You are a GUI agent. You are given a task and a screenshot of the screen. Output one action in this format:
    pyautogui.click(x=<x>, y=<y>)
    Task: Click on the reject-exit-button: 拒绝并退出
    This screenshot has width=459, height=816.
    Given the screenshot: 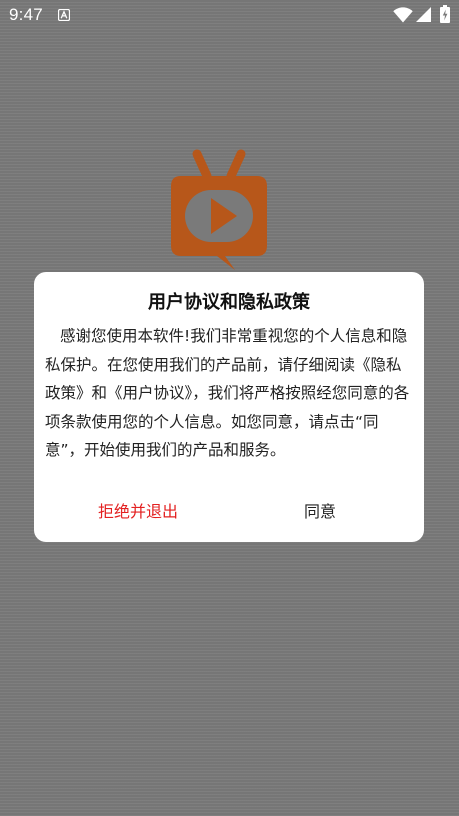 What is the action you would take?
    pyautogui.click(x=138, y=512)
    